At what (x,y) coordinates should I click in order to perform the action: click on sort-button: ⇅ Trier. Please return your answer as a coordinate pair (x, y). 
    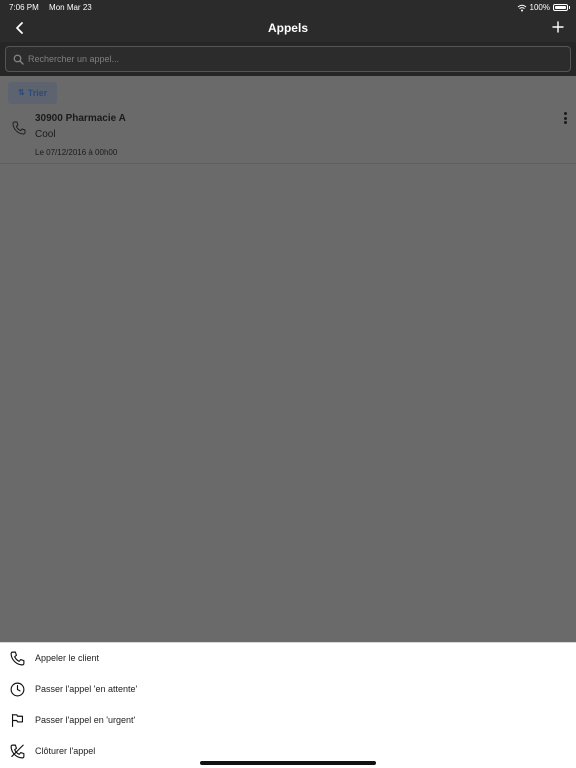
    Looking at the image, I should click on (33, 93).